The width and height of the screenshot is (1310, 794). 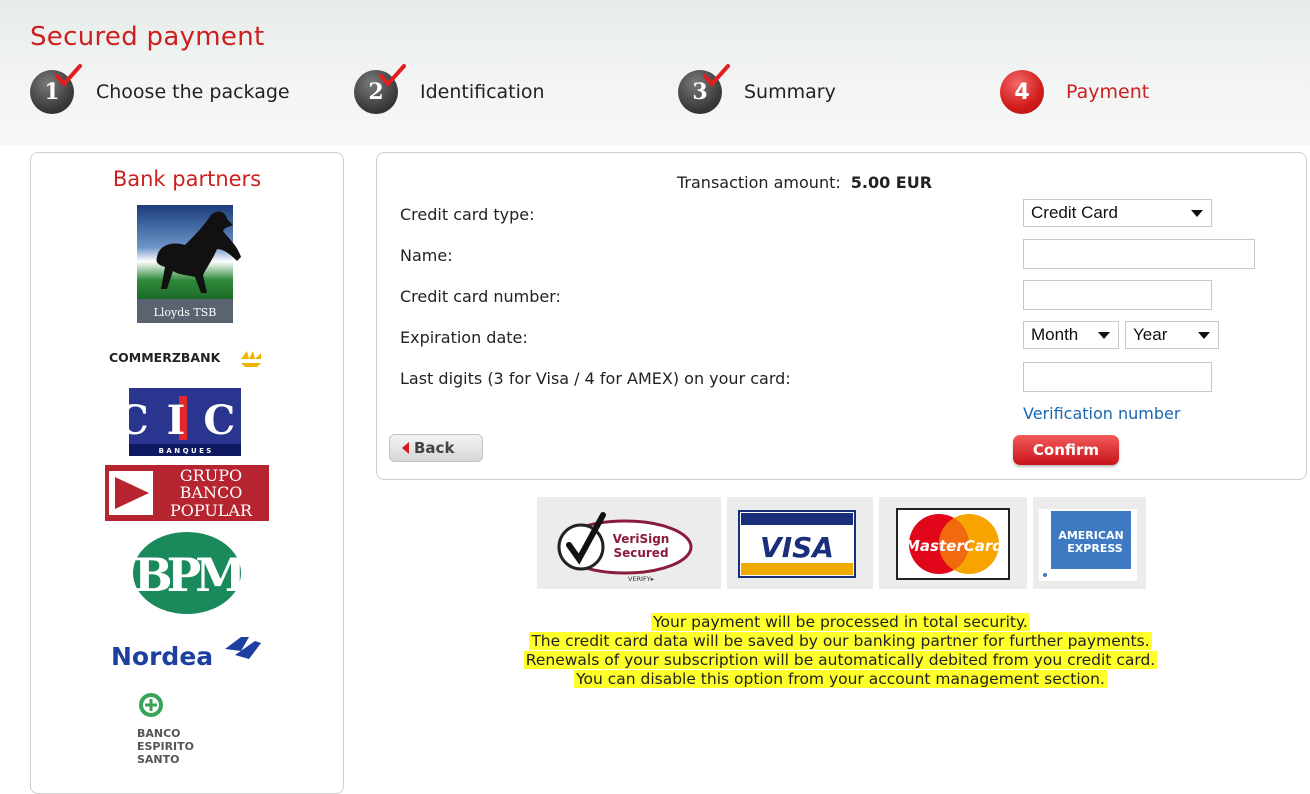 I want to click on commerzbank-logo: COMMERZBANK, so click(x=189, y=357).